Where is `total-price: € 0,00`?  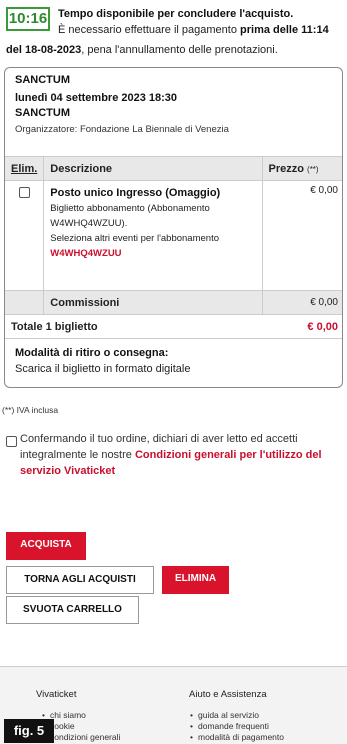
total-price: € 0,00 is located at coordinates (302, 326).